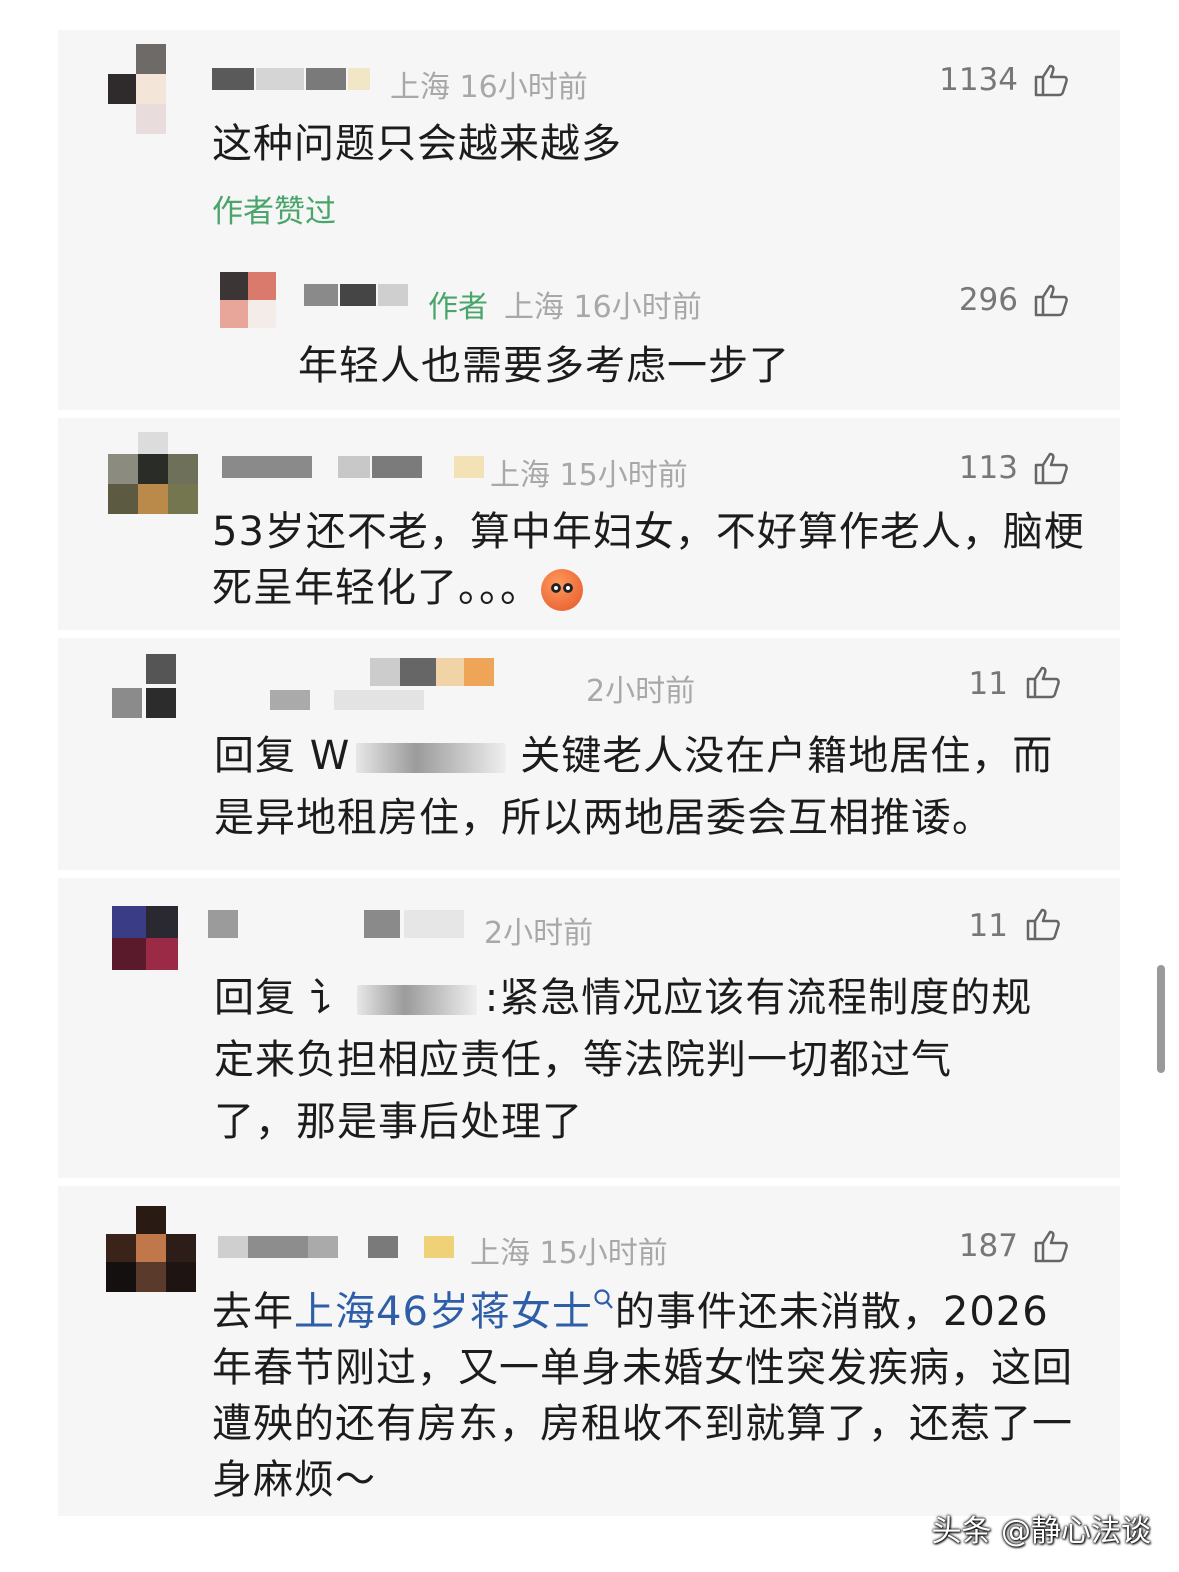 The image size is (1179, 1572). I want to click on comment-text: 遭殃的还有房东，房租收不到就算了，还惹了一, so click(642, 1424).